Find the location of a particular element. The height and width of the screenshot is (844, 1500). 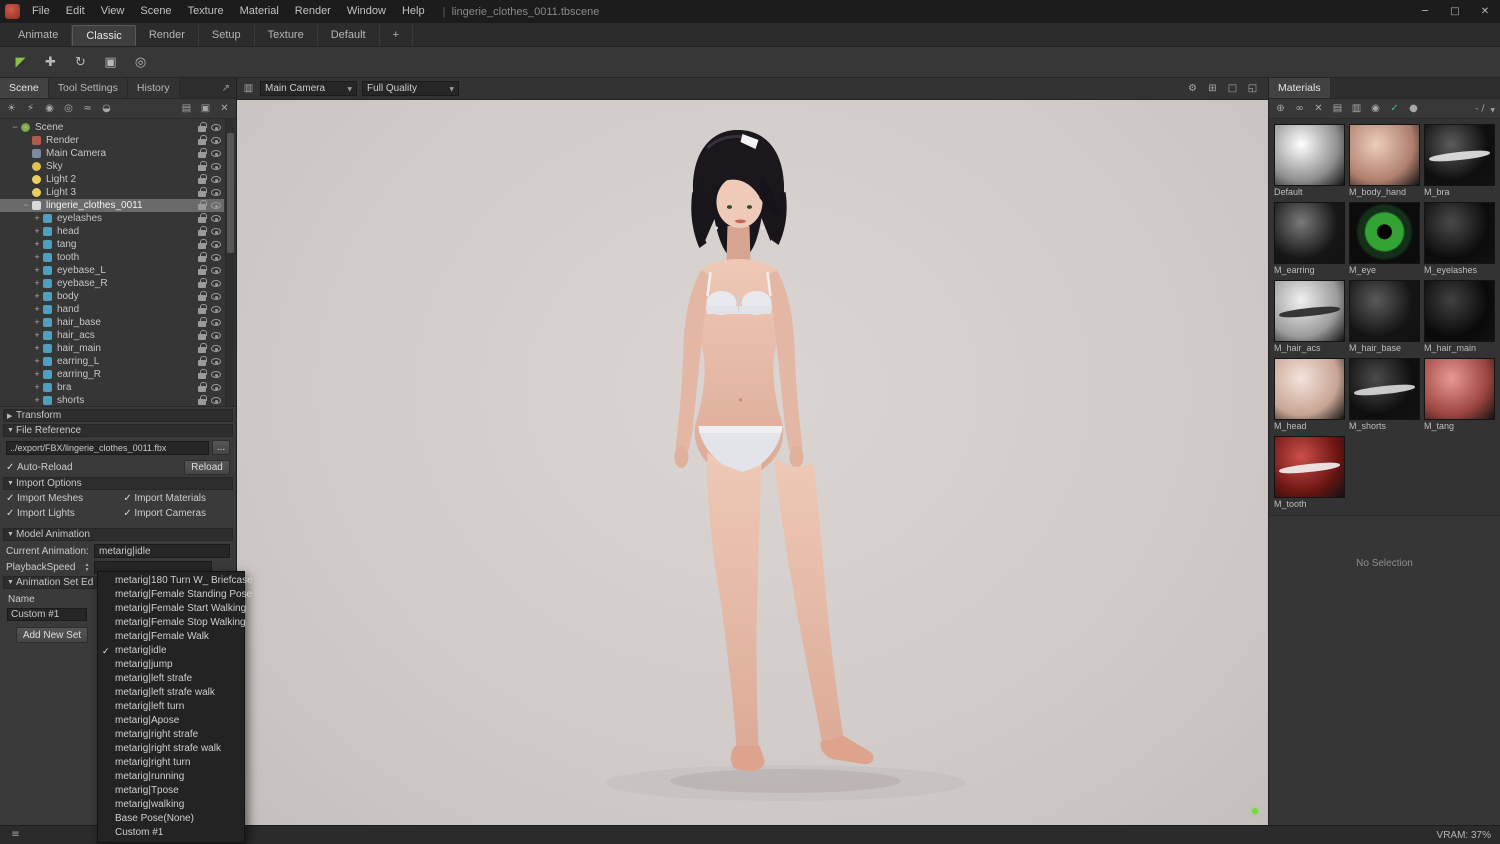

menu-item: Material is located at coordinates (259, 11).